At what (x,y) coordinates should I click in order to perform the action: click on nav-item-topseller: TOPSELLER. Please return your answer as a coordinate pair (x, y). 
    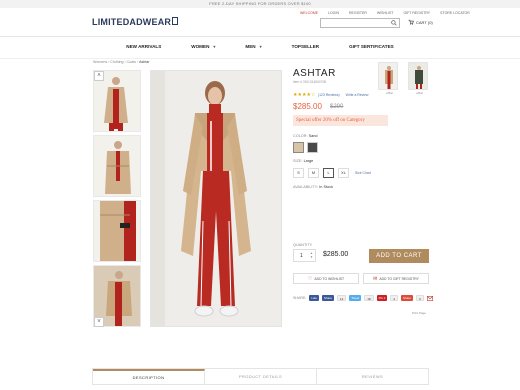
    Looking at the image, I should click on (305, 48).